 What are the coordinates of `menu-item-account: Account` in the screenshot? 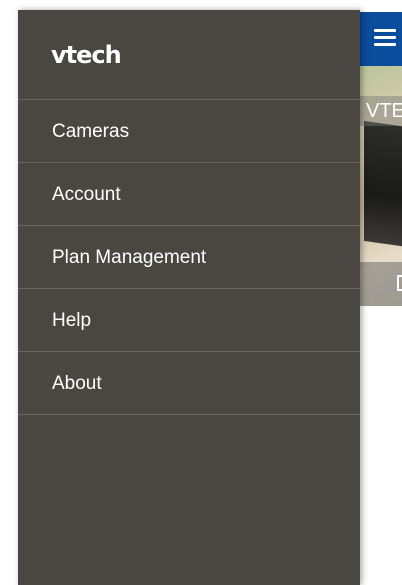 It's located at (189, 194).